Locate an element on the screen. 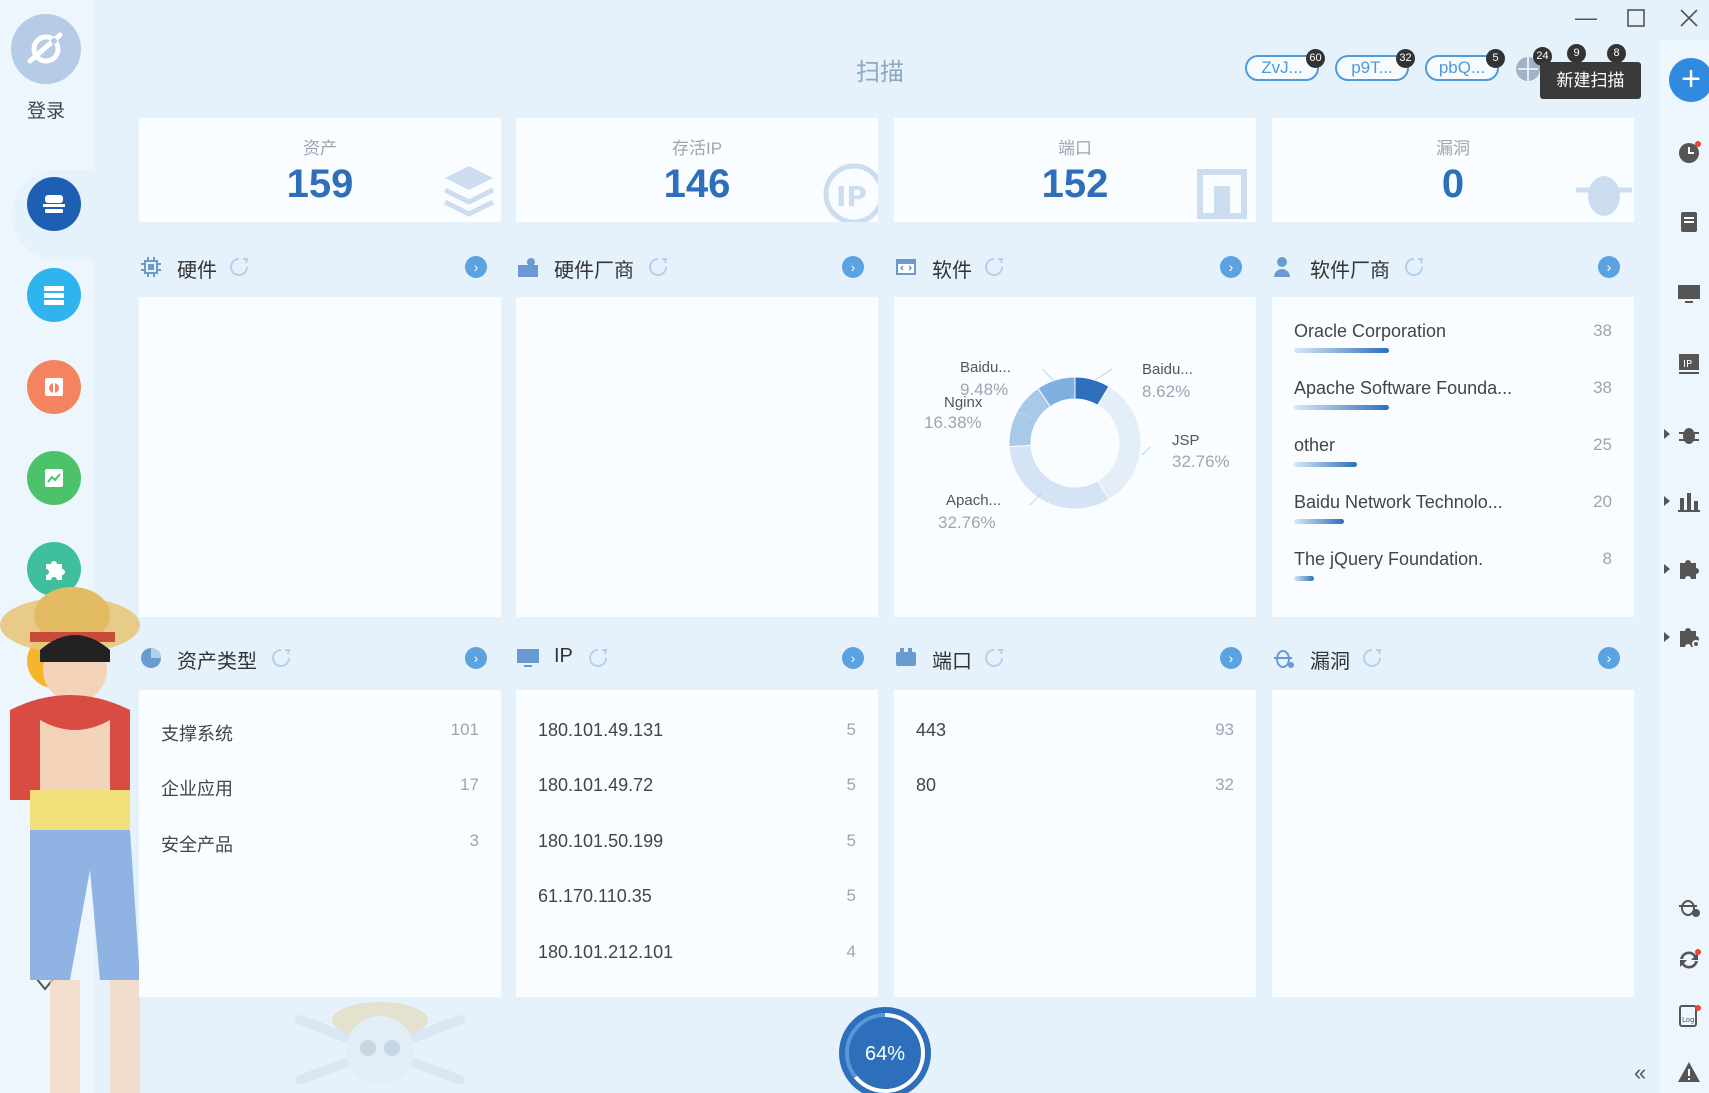 This screenshot has width=1709, height=1093. bar-chart-icon is located at coordinates (1689, 502).